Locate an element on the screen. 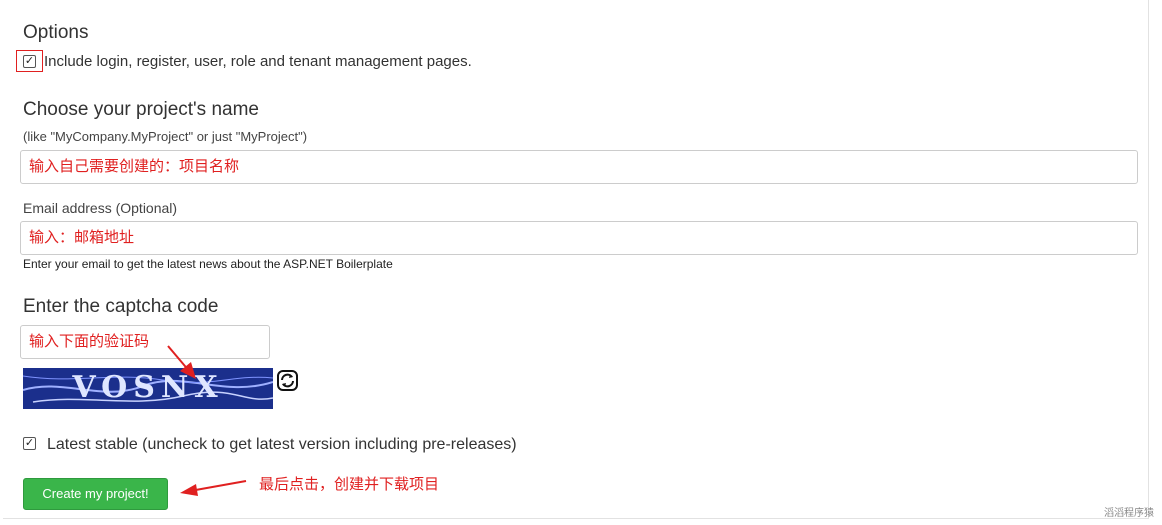  email-input: 输入：邮箱地址 is located at coordinates (579, 238).